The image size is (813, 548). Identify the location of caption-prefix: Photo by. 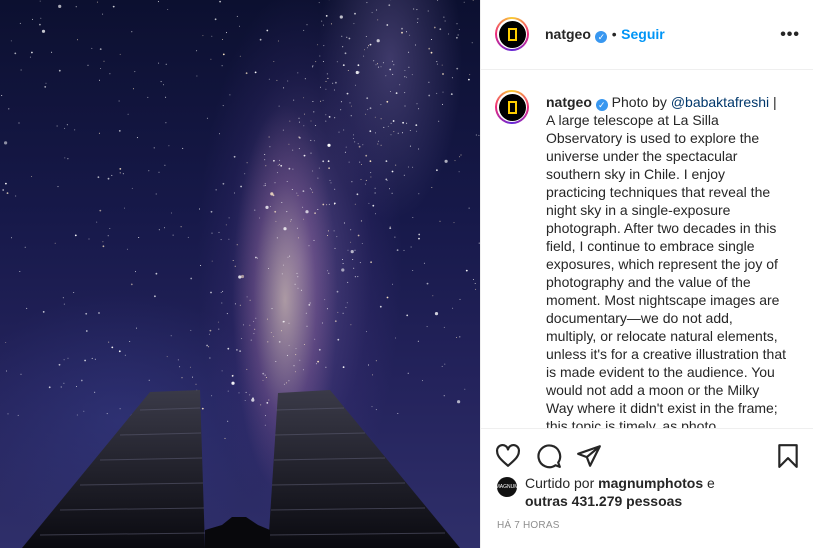
(641, 102).